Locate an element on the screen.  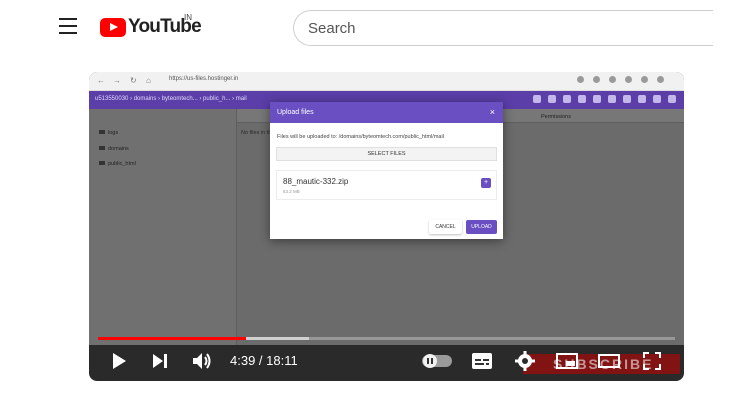
file-manager-tools is located at coordinates (604, 99).